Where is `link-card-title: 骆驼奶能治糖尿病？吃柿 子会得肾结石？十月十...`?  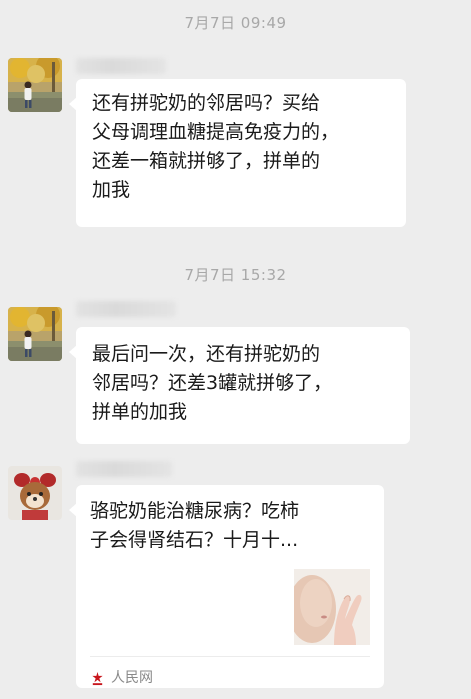 link-card-title: 骆驼奶能治糖尿病？吃柿 子会得肾结石？十月十... is located at coordinates (230, 526).